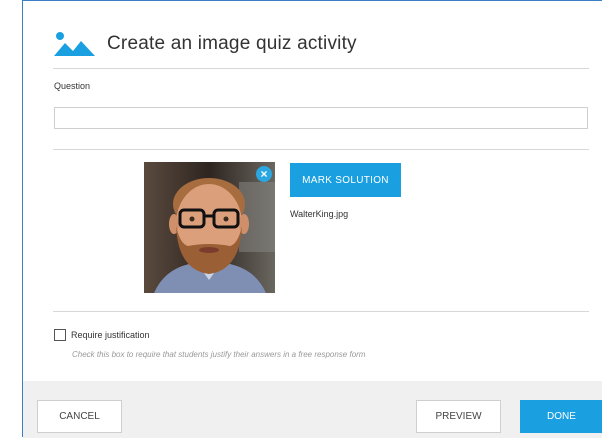  Describe the element at coordinates (312, 409) in the screenshot. I see `footer-bar: CANCEL PREVIEW DONE` at that location.